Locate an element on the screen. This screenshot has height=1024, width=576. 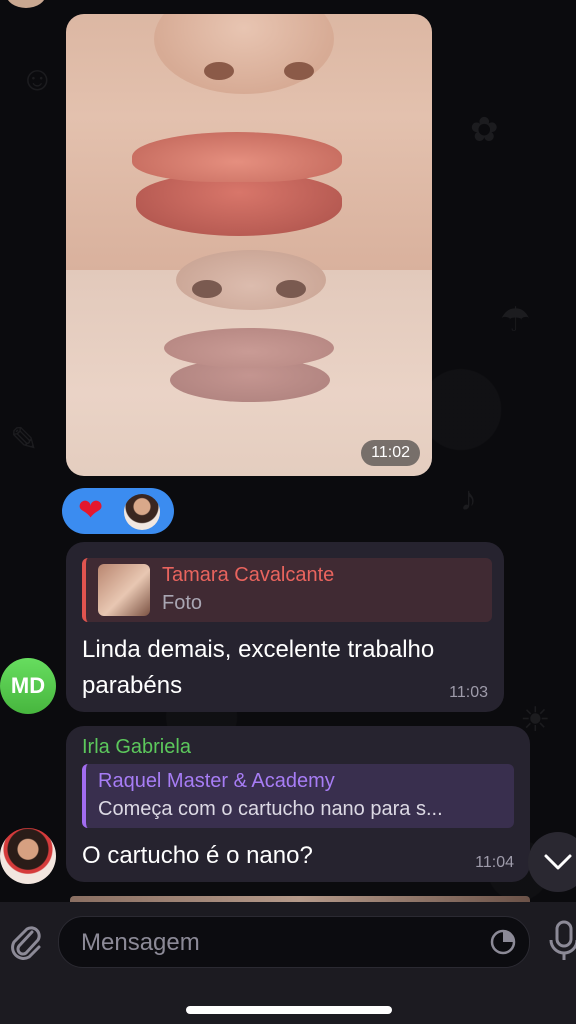
message-text: O cartucho é o nano? is located at coordinates (197, 855).